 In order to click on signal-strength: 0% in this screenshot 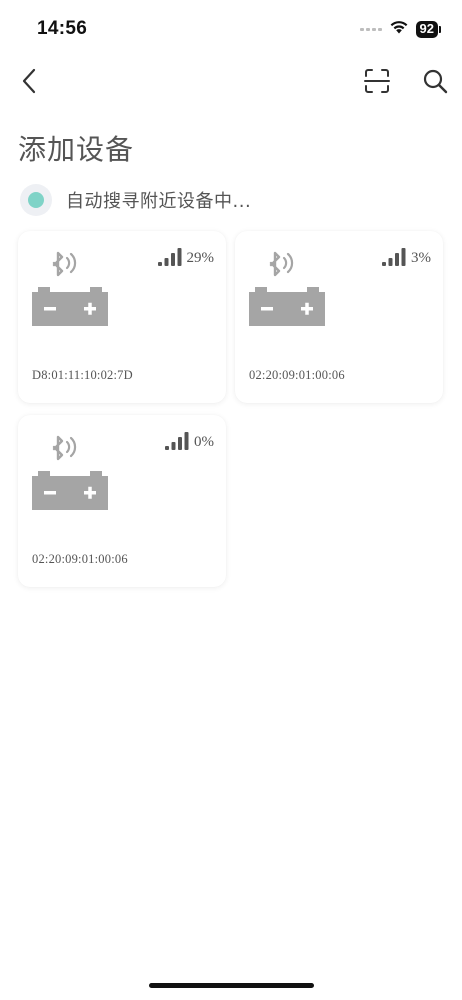, I will do `click(189, 441)`.